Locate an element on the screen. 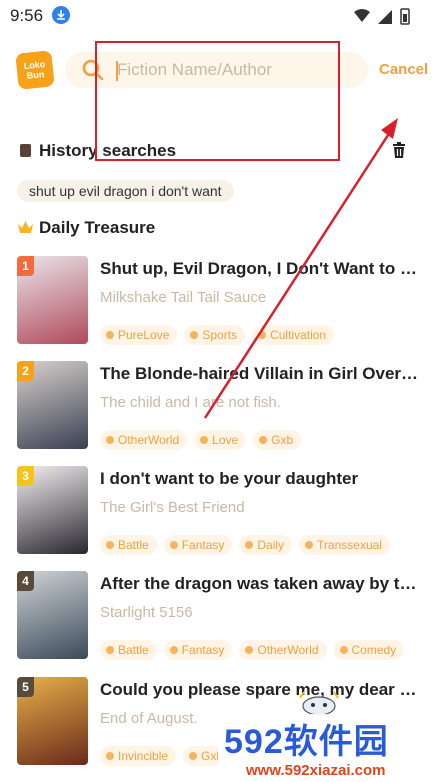 This screenshot has height=782, width=440. genre-tag: Love is located at coordinates (220, 440).